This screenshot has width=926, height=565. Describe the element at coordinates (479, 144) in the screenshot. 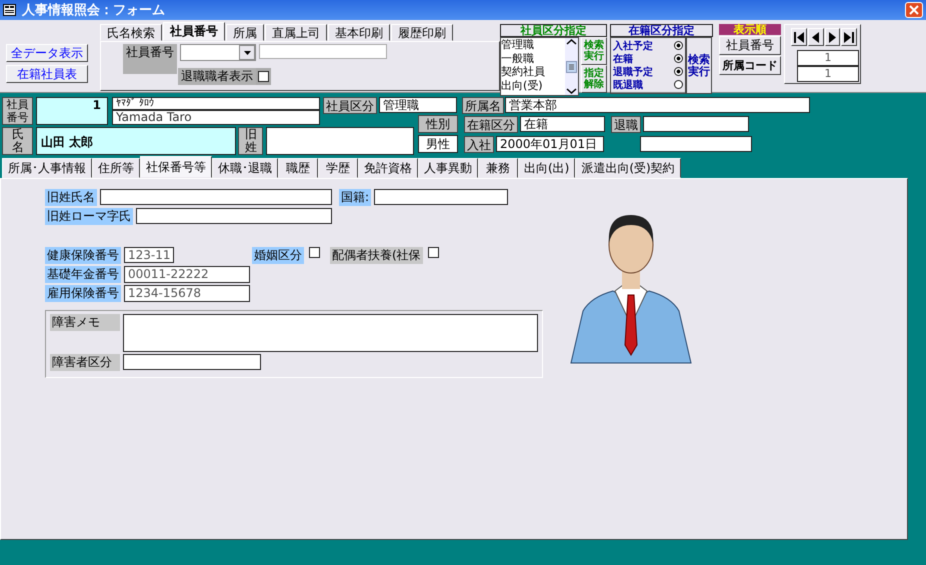

I see `field-label: 入社` at that location.